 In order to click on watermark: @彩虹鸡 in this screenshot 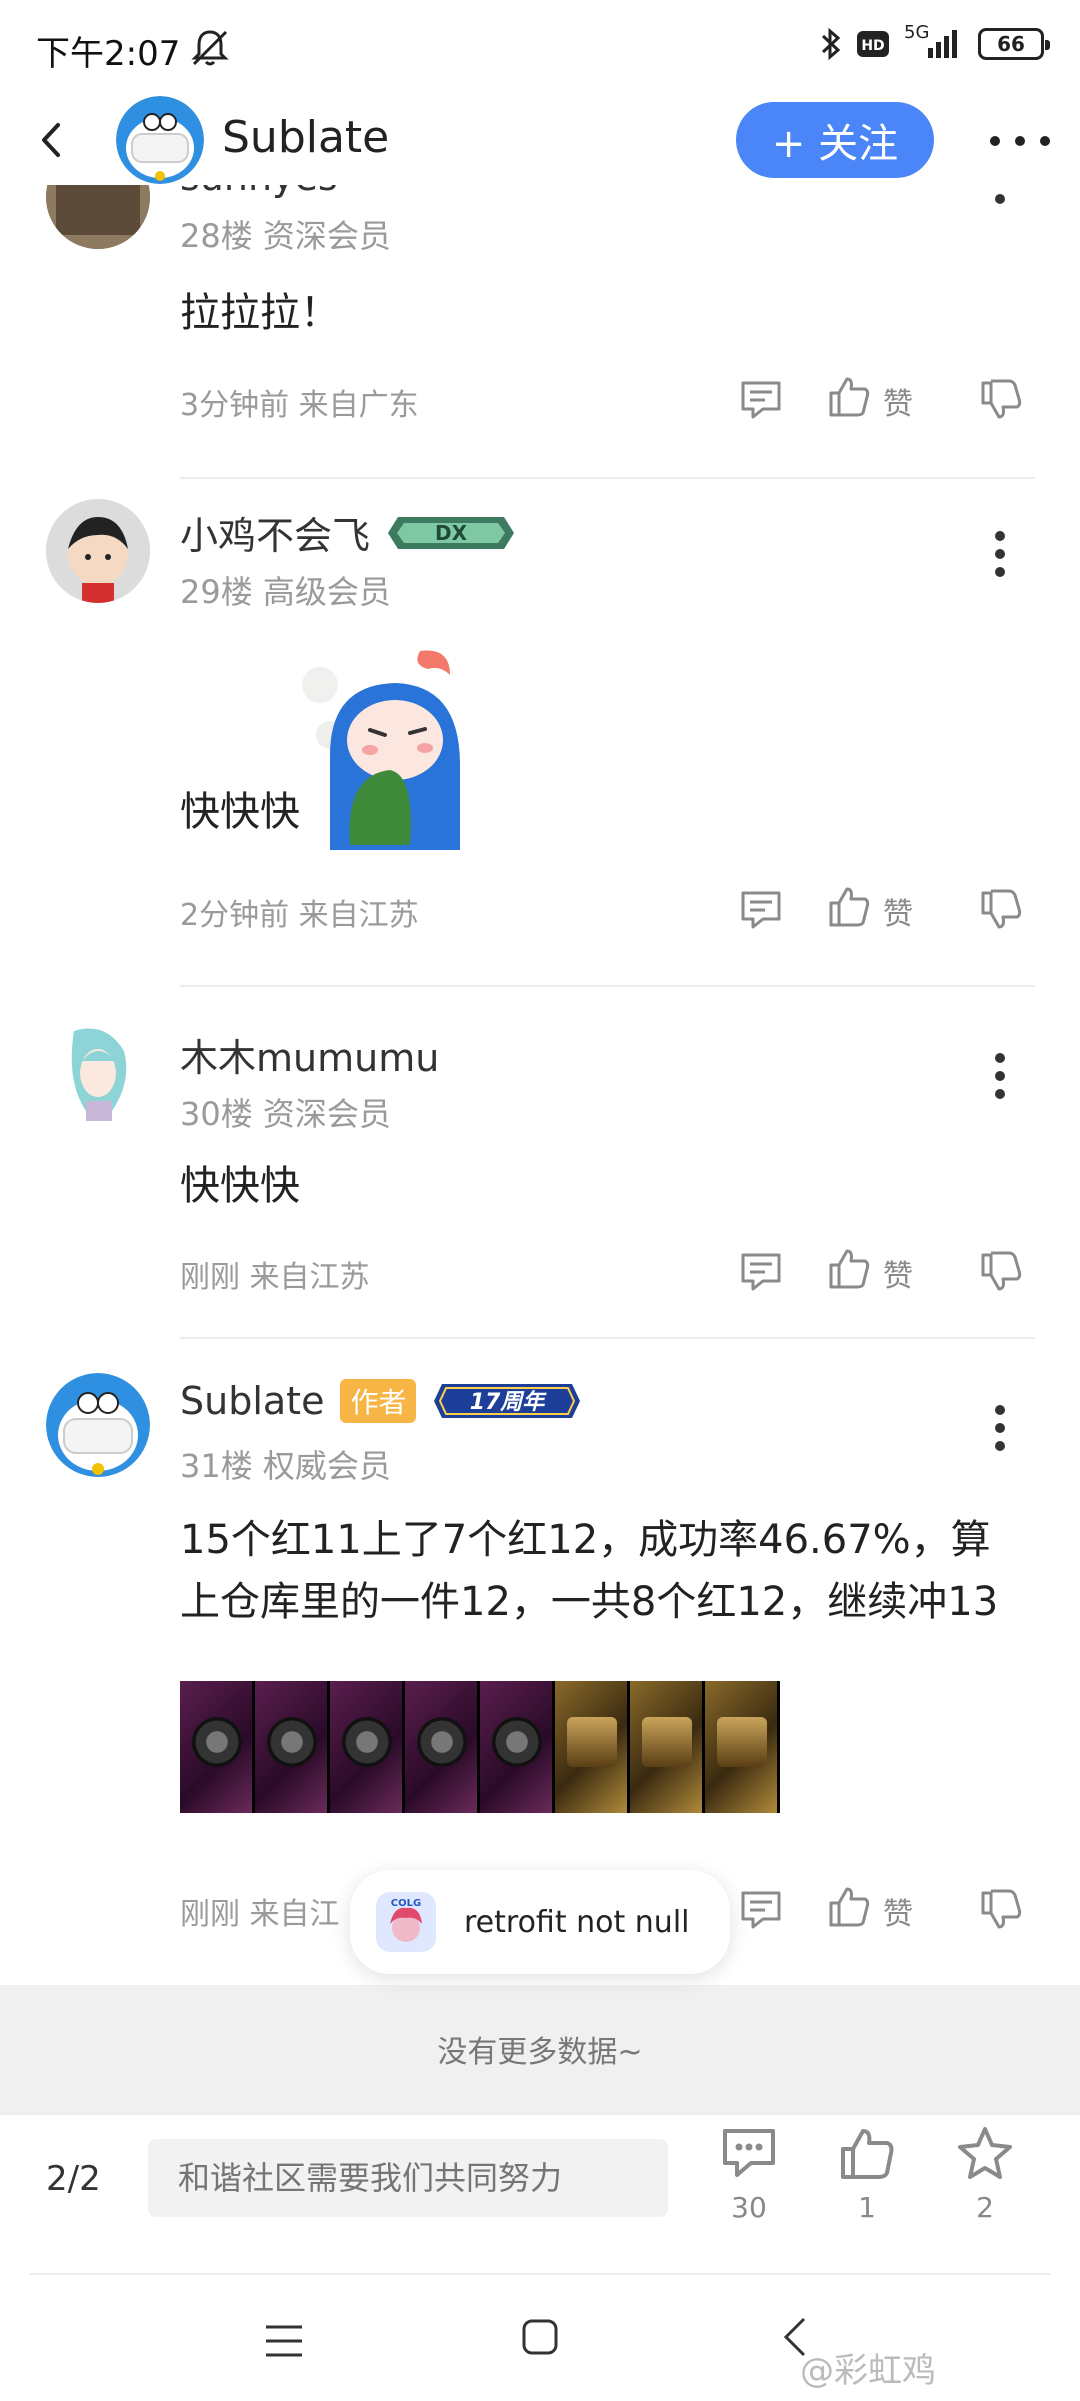, I will do `click(868, 2371)`.